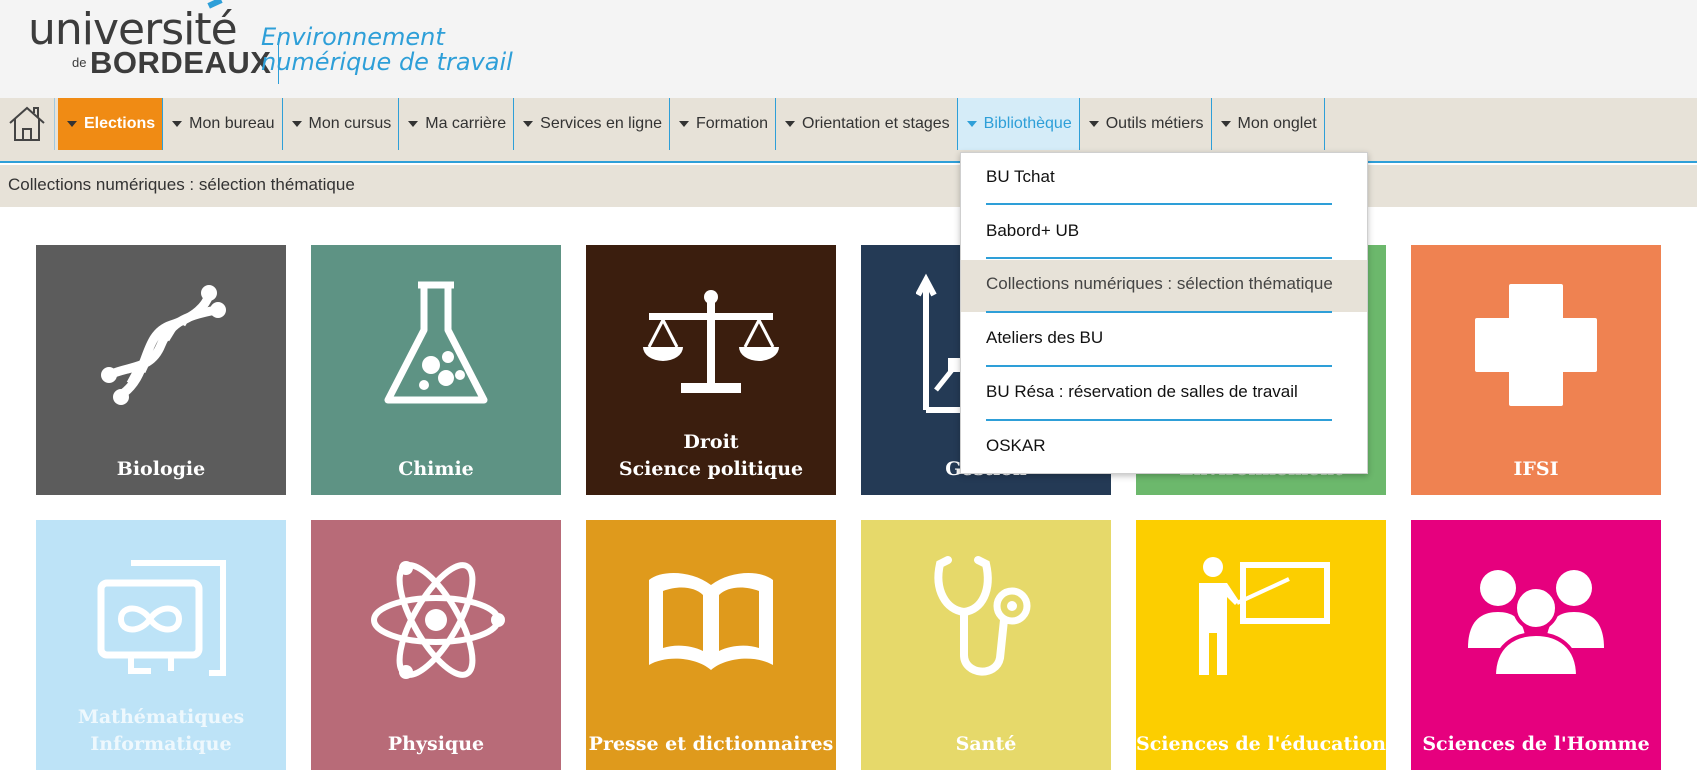  I want to click on flask-icon, so click(436, 345).